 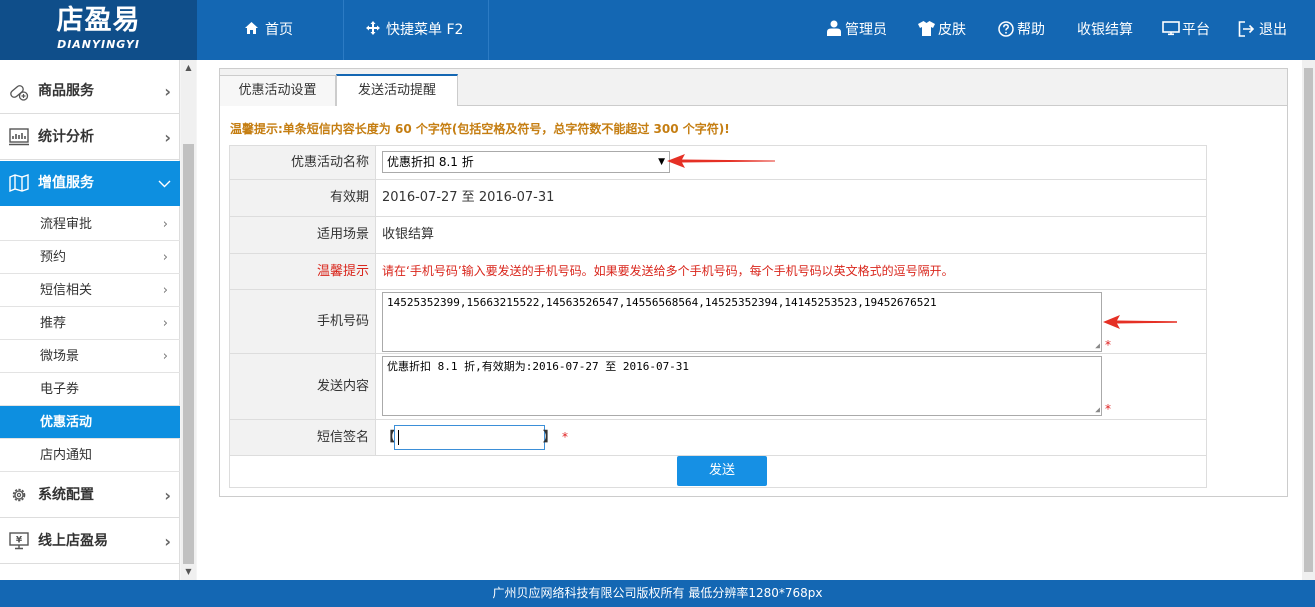 I want to click on nav-skin: 皮肤, so click(x=942, y=30).